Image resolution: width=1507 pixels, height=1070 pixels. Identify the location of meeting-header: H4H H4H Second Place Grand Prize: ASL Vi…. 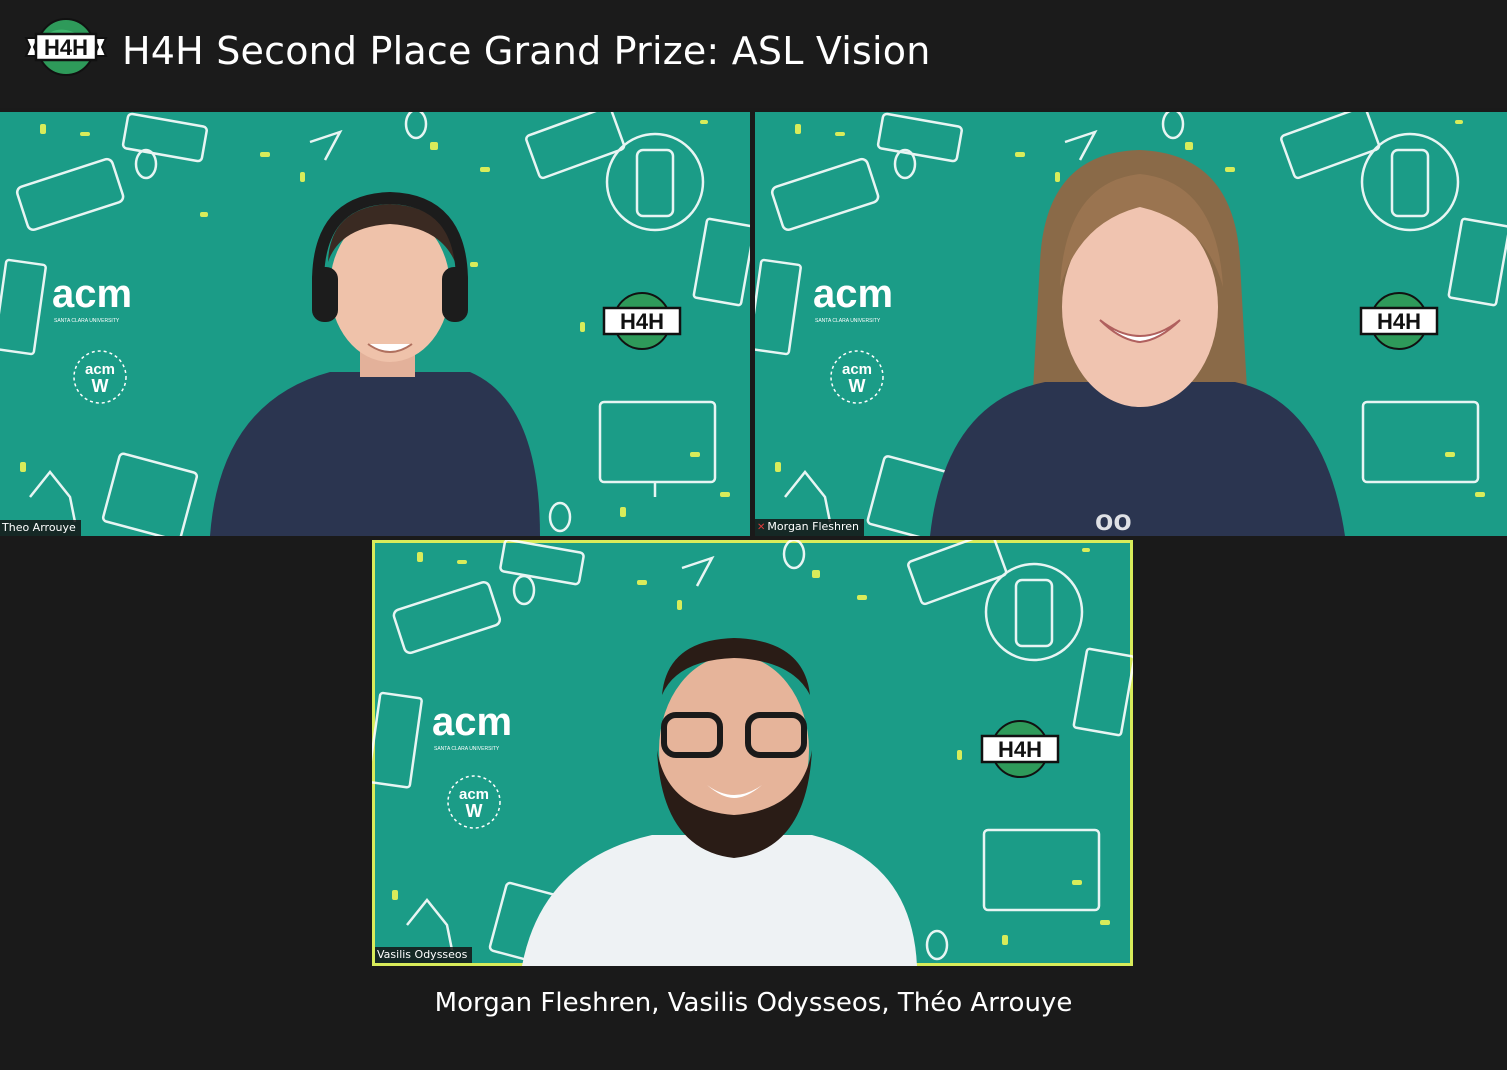
(753, 54).